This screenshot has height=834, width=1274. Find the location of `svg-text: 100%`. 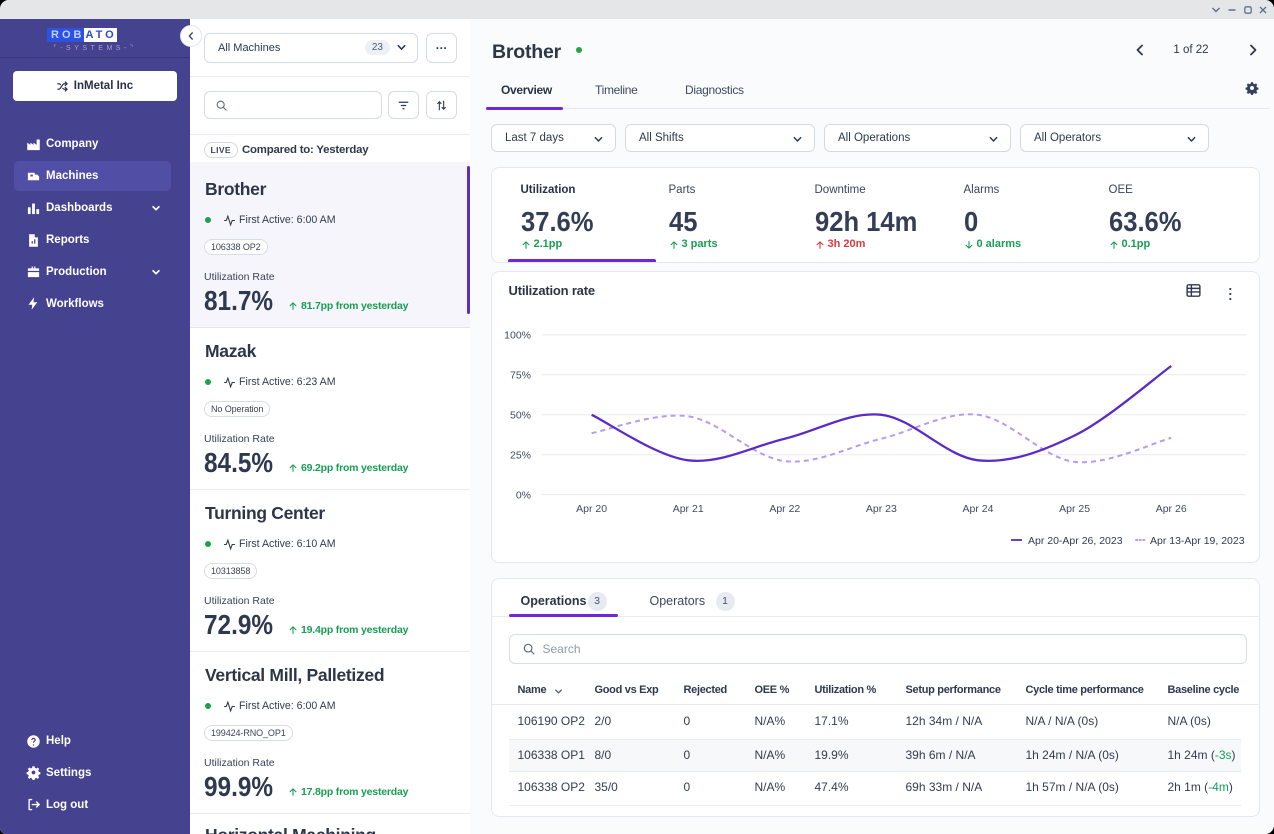

svg-text: 100% is located at coordinates (517, 336).